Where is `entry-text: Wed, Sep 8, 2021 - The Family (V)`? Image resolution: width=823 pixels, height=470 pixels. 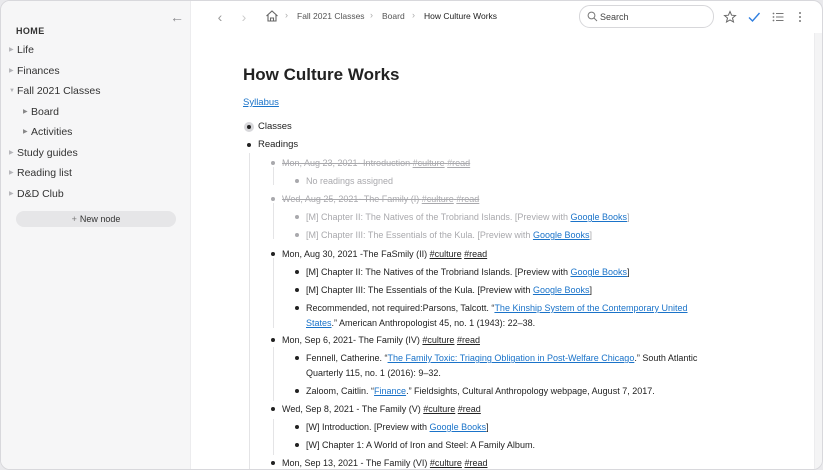
entry-text: Wed, Sep 8, 2021 - The Family (V) is located at coordinates (353, 409).